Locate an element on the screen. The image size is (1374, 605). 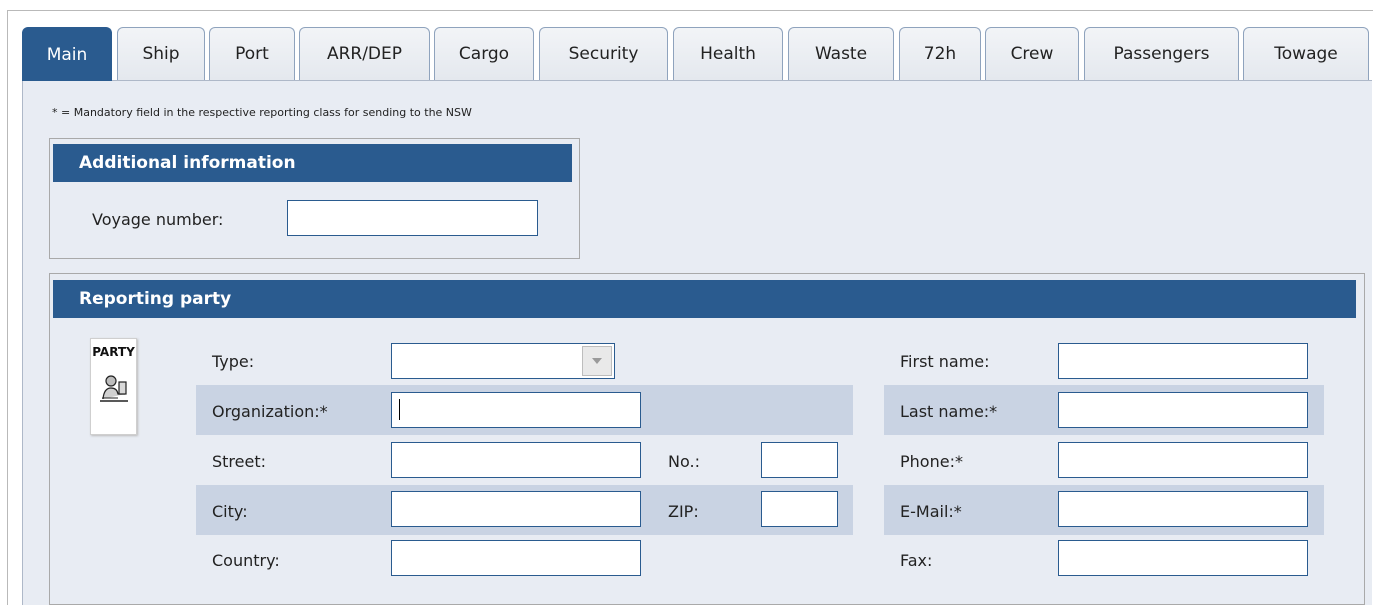
party-person-icon is located at coordinates (114, 388).